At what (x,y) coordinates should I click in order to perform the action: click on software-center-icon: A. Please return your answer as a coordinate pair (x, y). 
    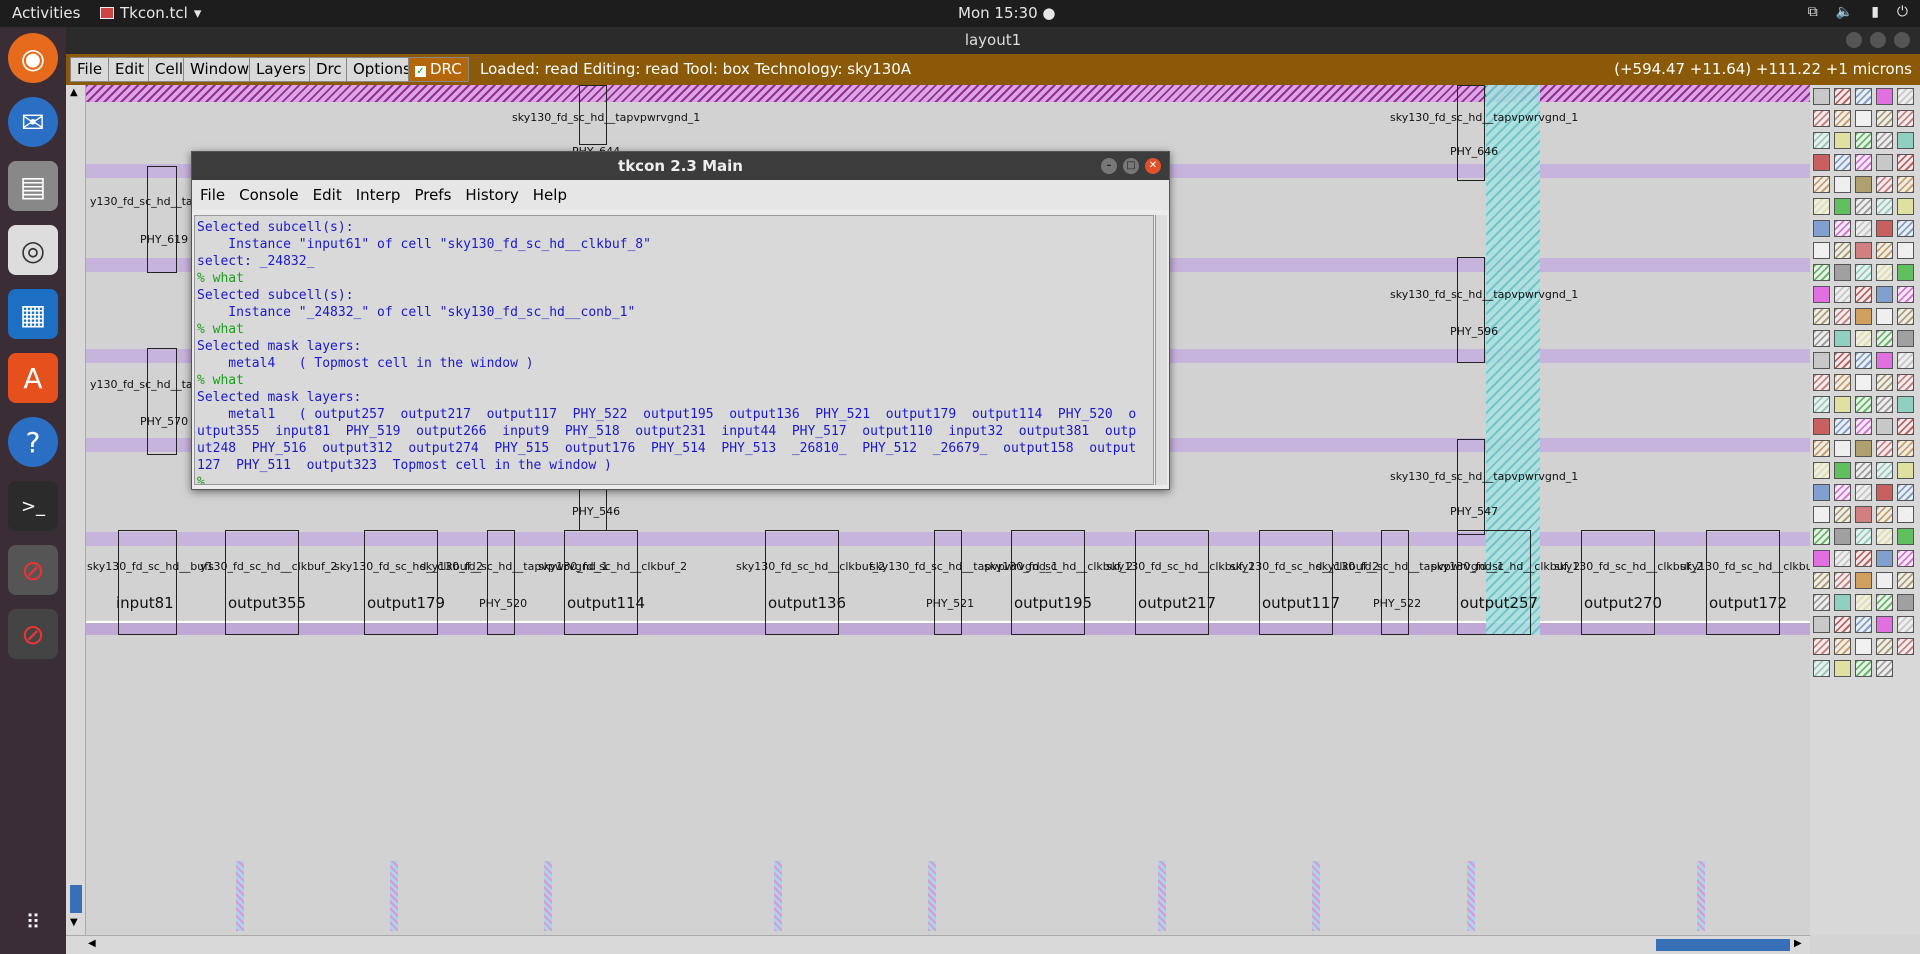
    Looking at the image, I should click on (33, 378).